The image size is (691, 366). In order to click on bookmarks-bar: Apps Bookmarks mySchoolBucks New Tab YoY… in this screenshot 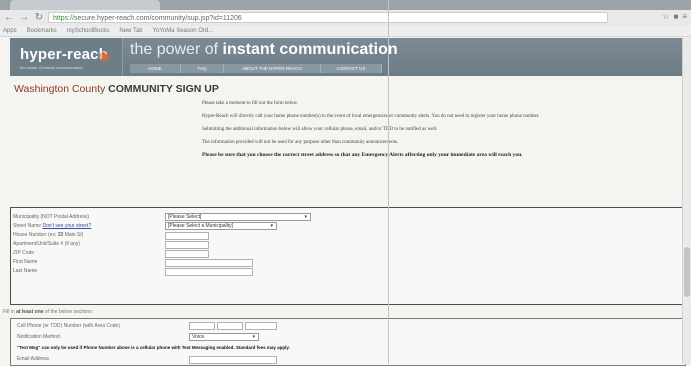, I will do `click(345, 31)`.